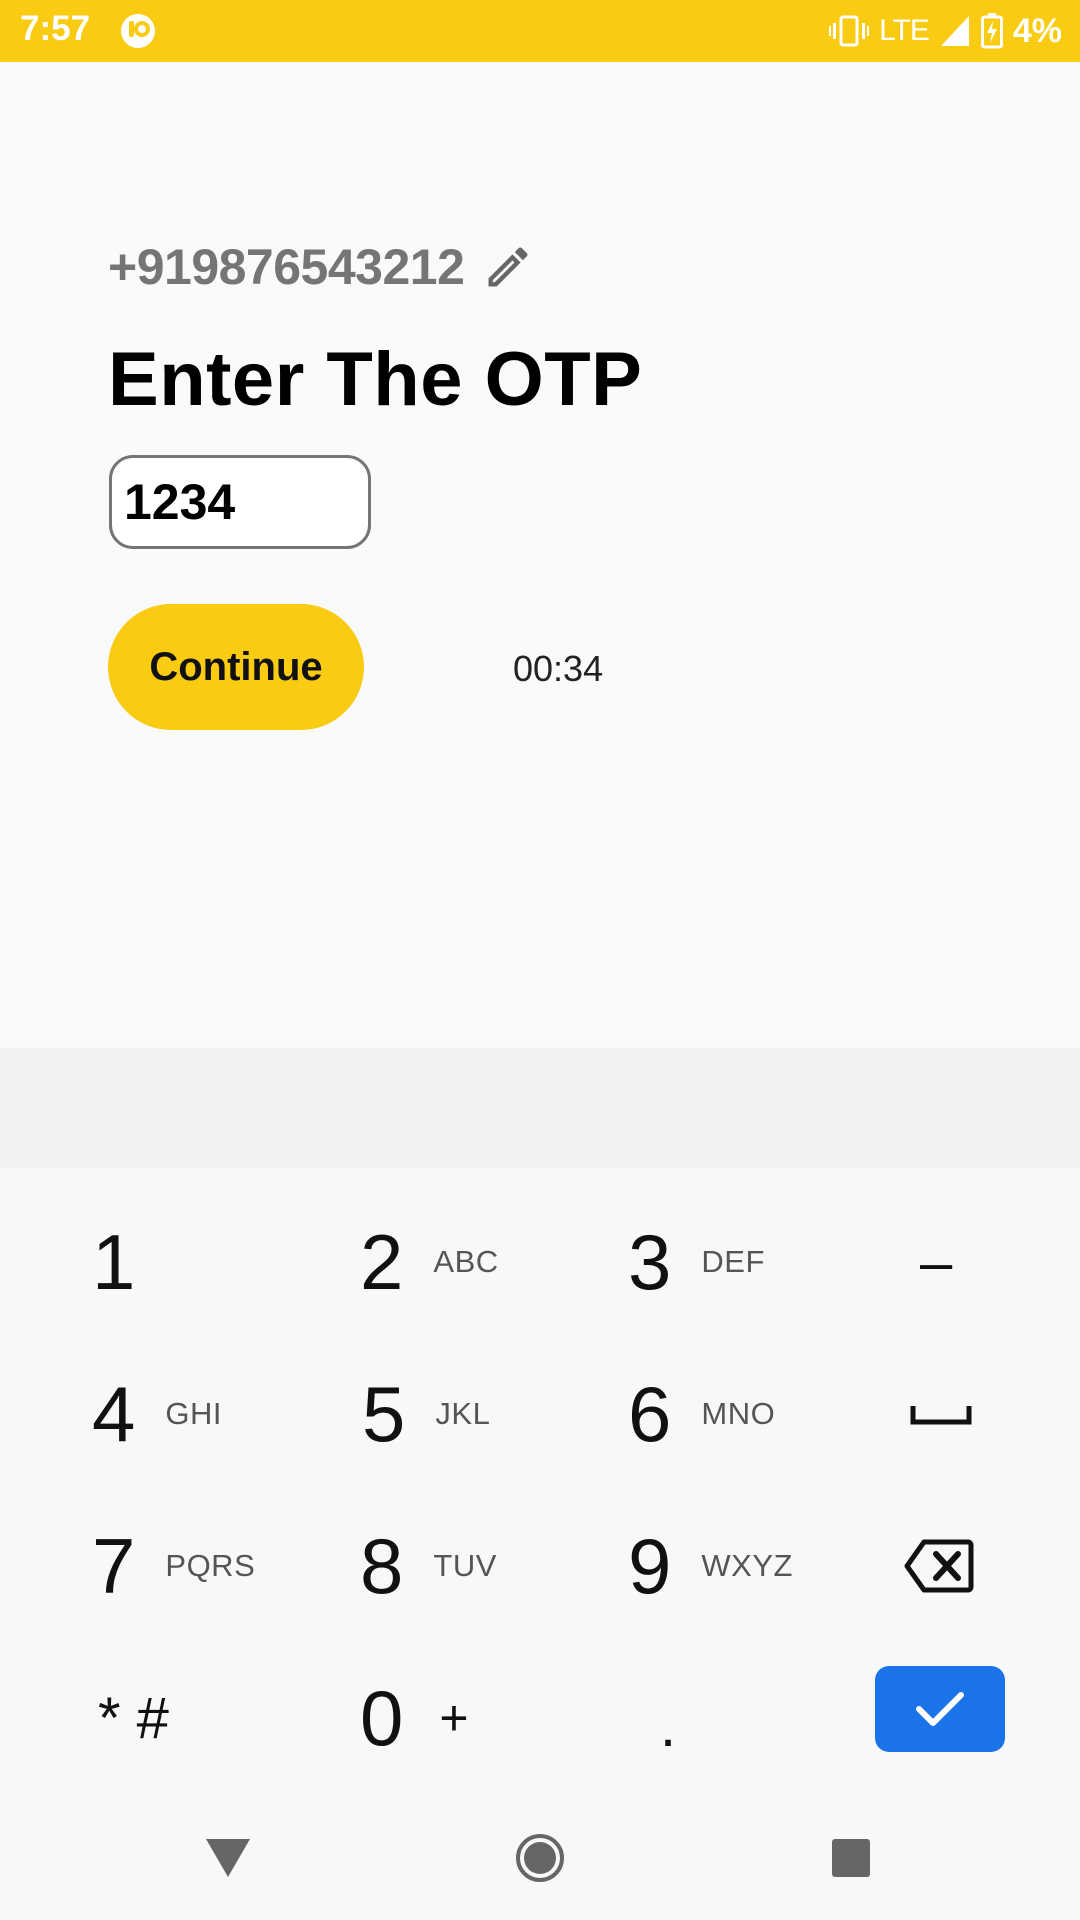 Image resolution: width=1080 pixels, height=1920 pixels. What do you see at coordinates (650, 1413) in the screenshot?
I see `key-digit: 6` at bounding box center [650, 1413].